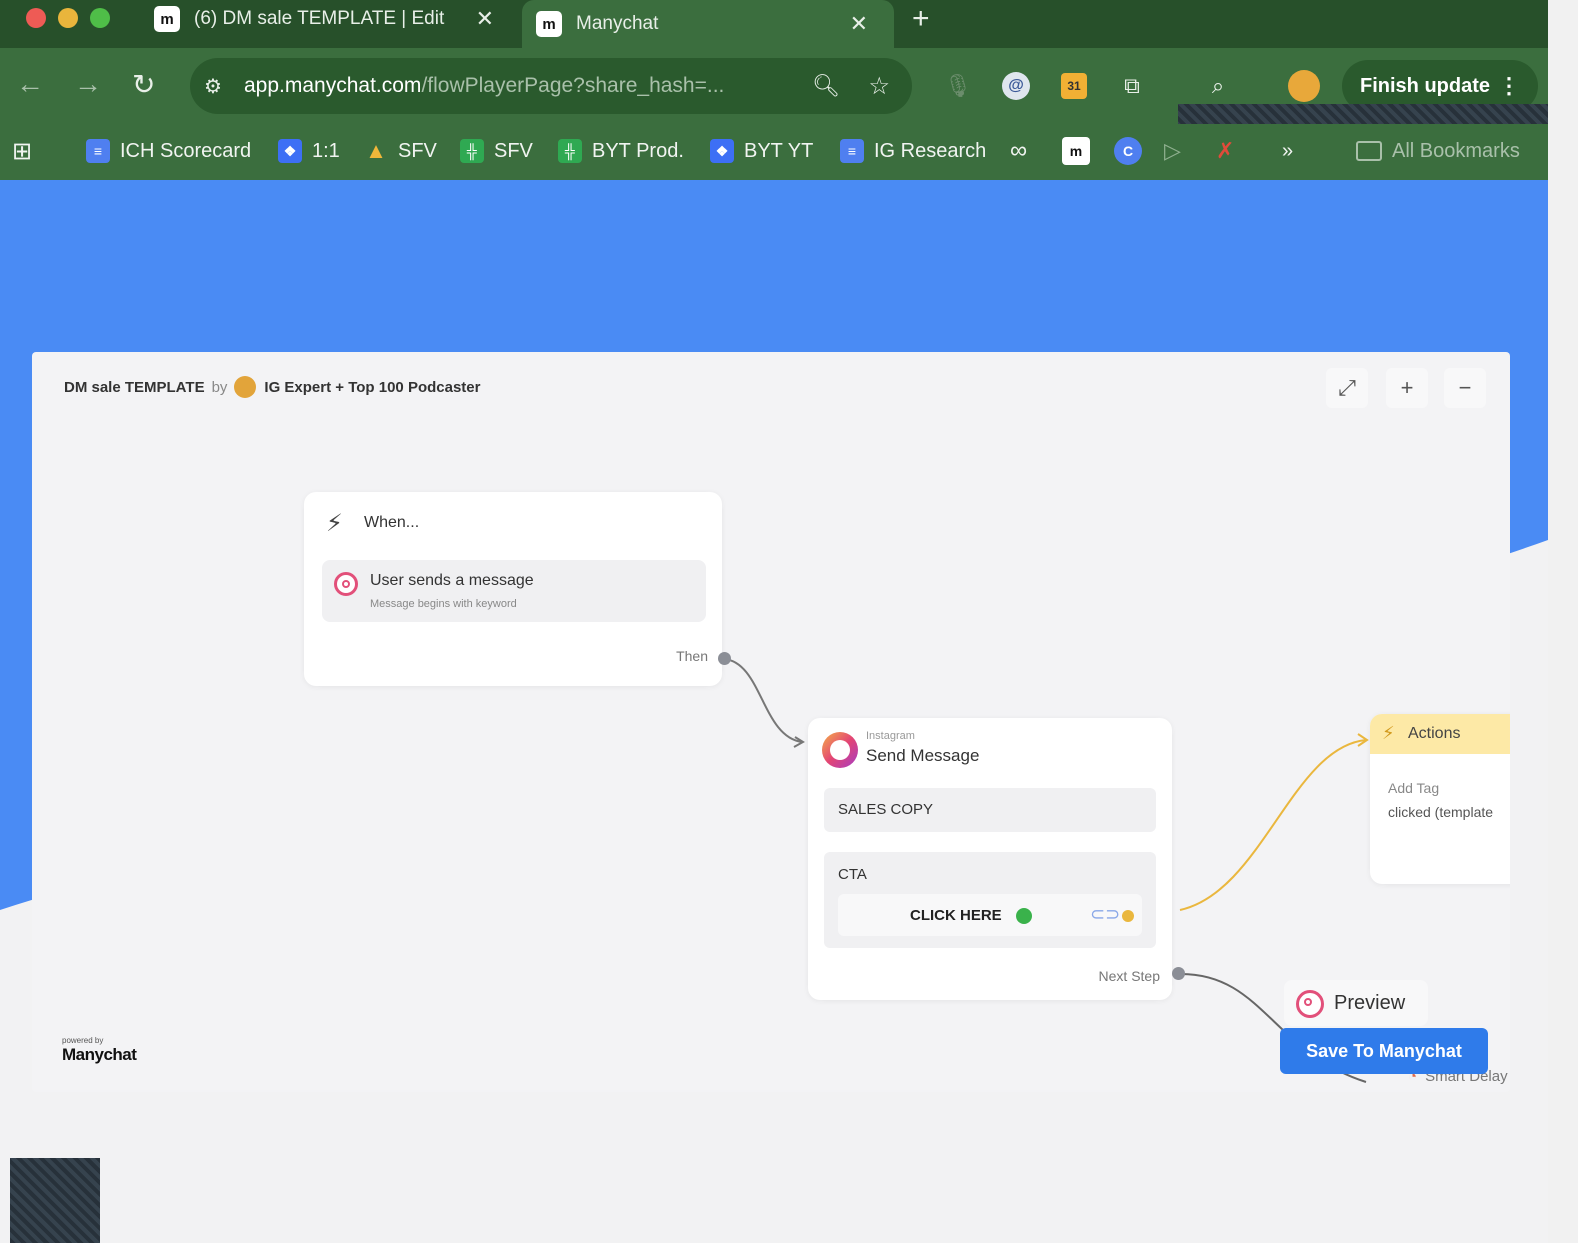 The width and height of the screenshot is (1578, 1243). I want to click on calendar-extension-icon: 31, so click(1074, 86).